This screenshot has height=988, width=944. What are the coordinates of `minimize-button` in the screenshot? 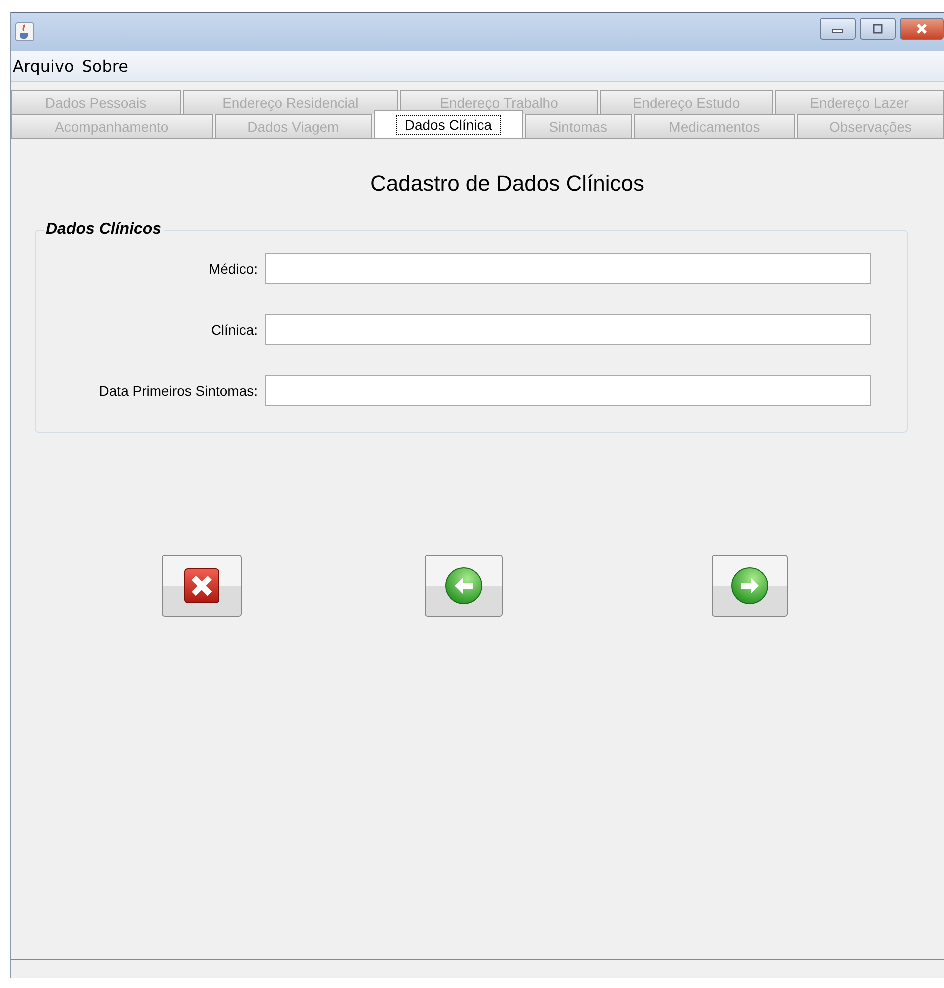 It's located at (838, 29).